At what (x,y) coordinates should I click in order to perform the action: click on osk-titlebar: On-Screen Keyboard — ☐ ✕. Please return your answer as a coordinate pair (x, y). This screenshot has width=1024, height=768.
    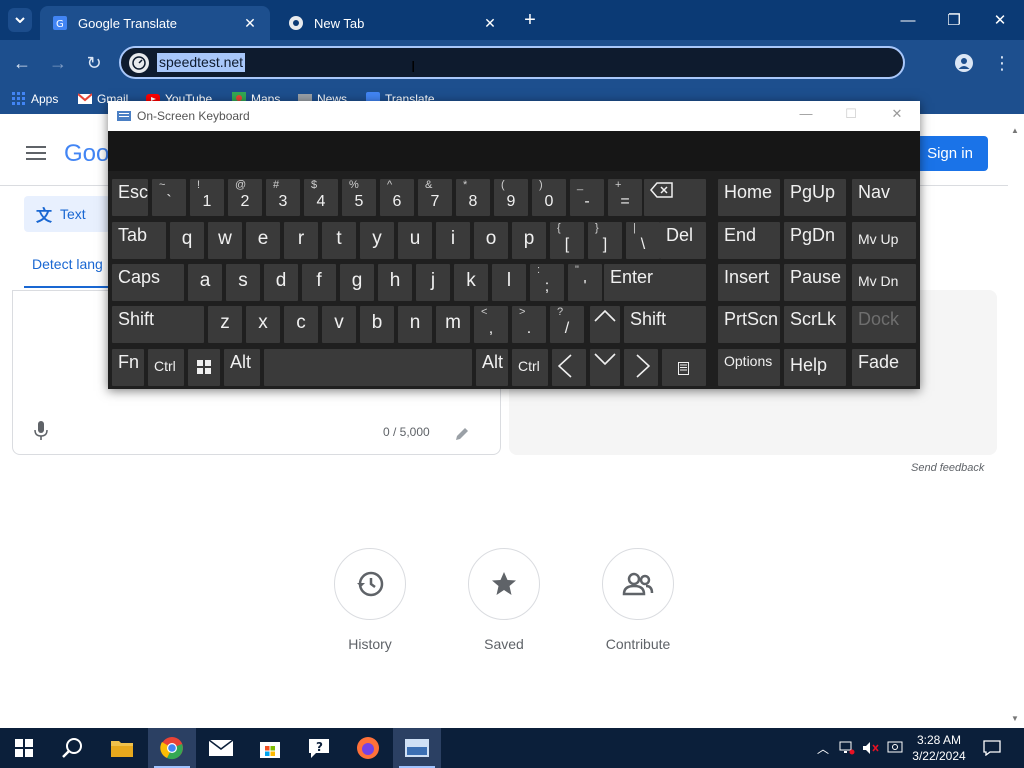
    Looking at the image, I should click on (514, 116).